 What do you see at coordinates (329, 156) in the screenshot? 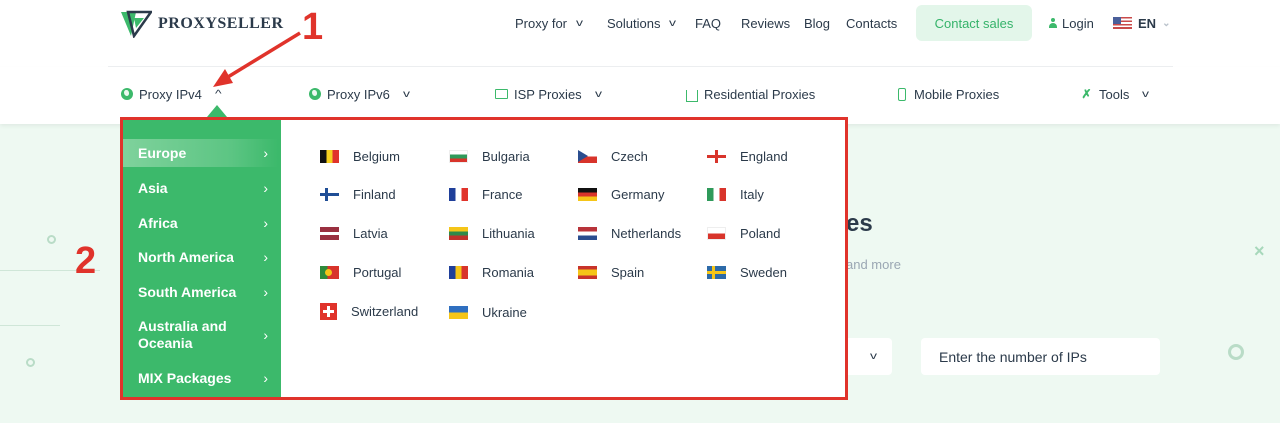
I see `belgium-flag-icon` at bounding box center [329, 156].